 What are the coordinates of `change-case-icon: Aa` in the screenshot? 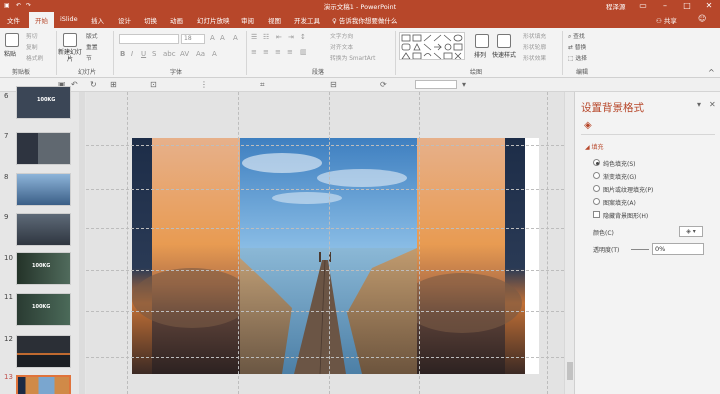 It's located at (200, 54).